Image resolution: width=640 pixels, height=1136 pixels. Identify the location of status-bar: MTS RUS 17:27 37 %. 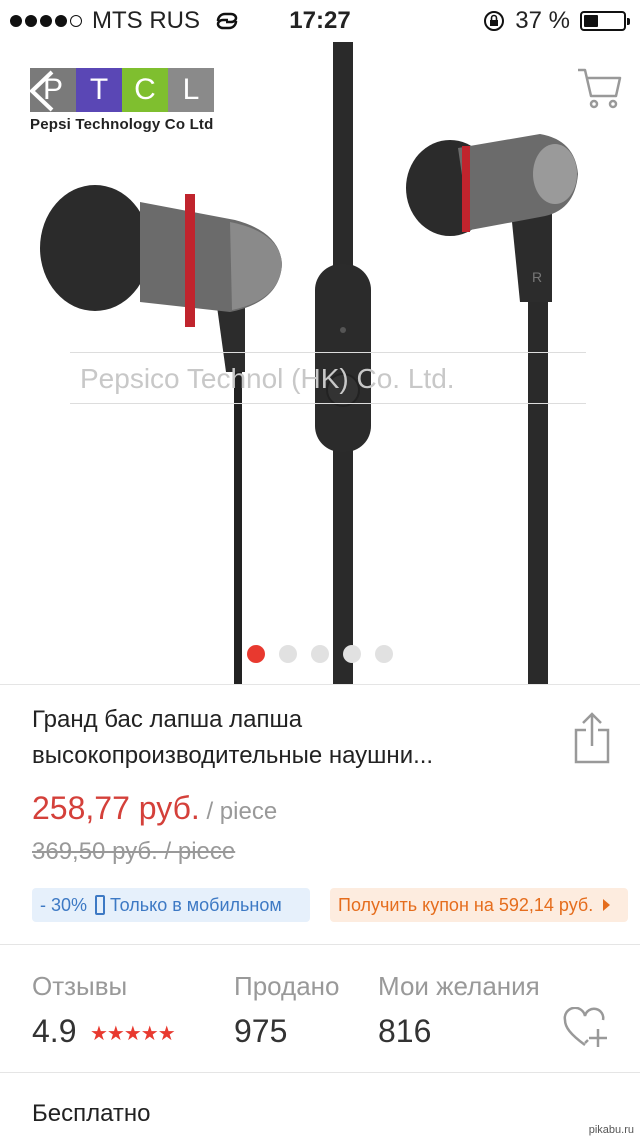
(320, 21).